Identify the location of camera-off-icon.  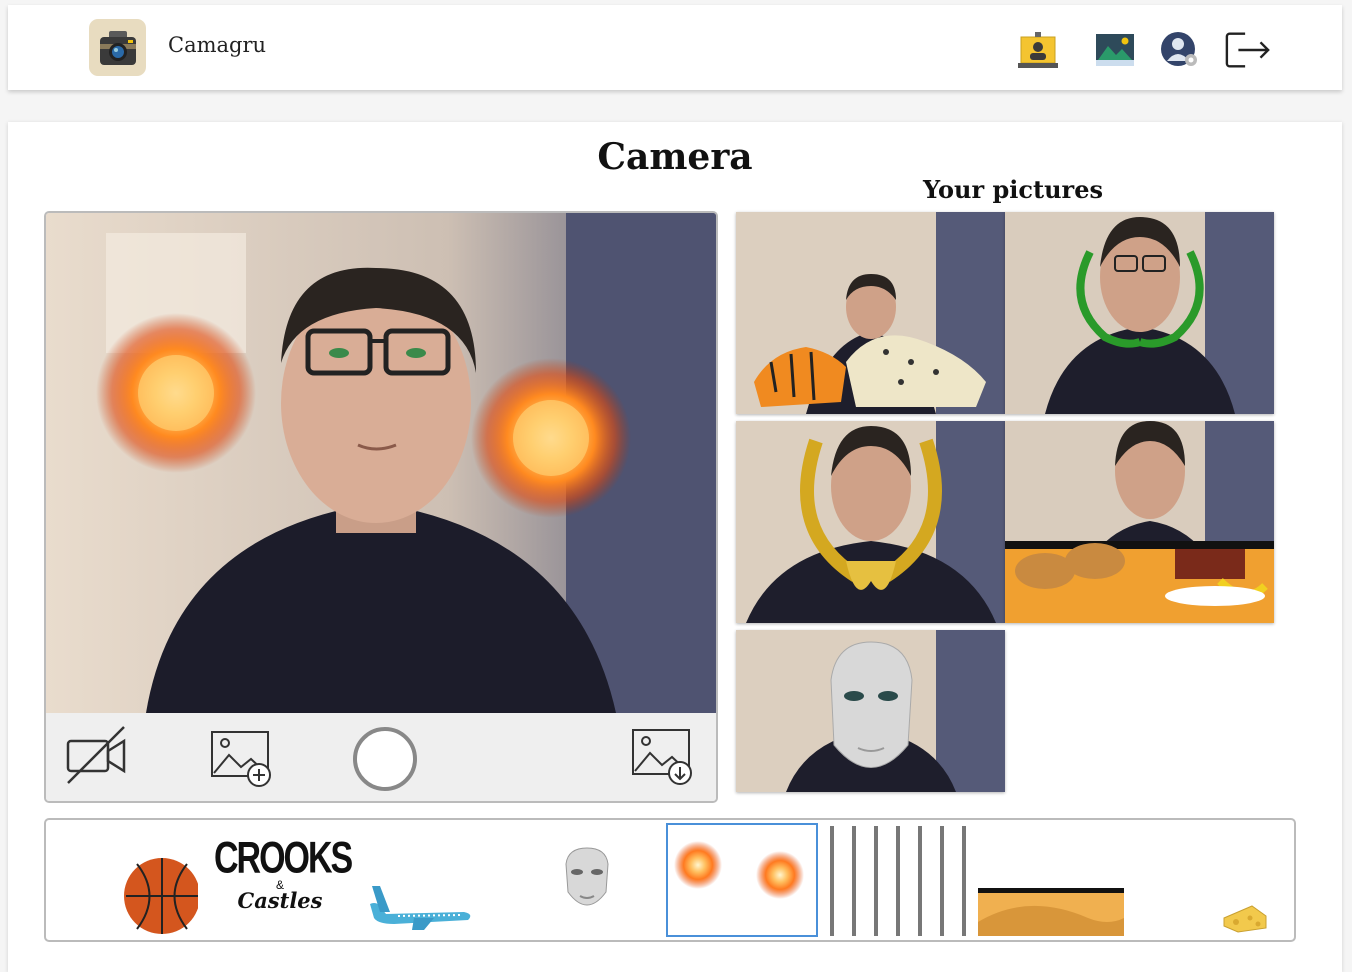
(96, 758).